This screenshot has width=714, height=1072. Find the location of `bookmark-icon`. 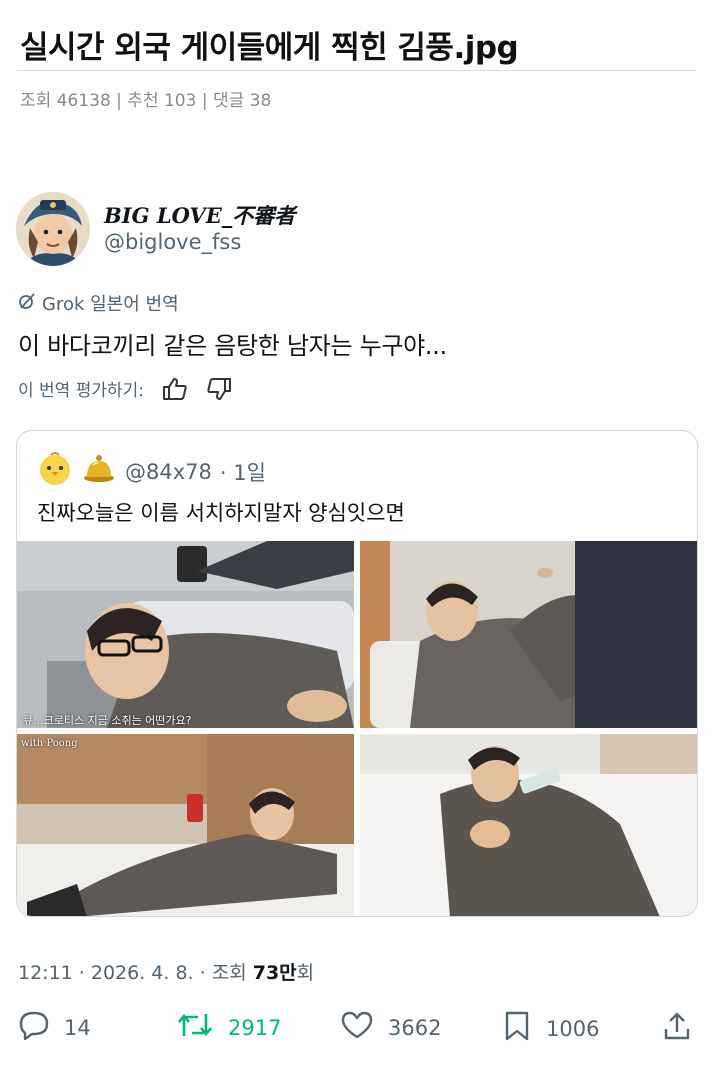

bookmark-icon is located at coordinates (517, 1028).